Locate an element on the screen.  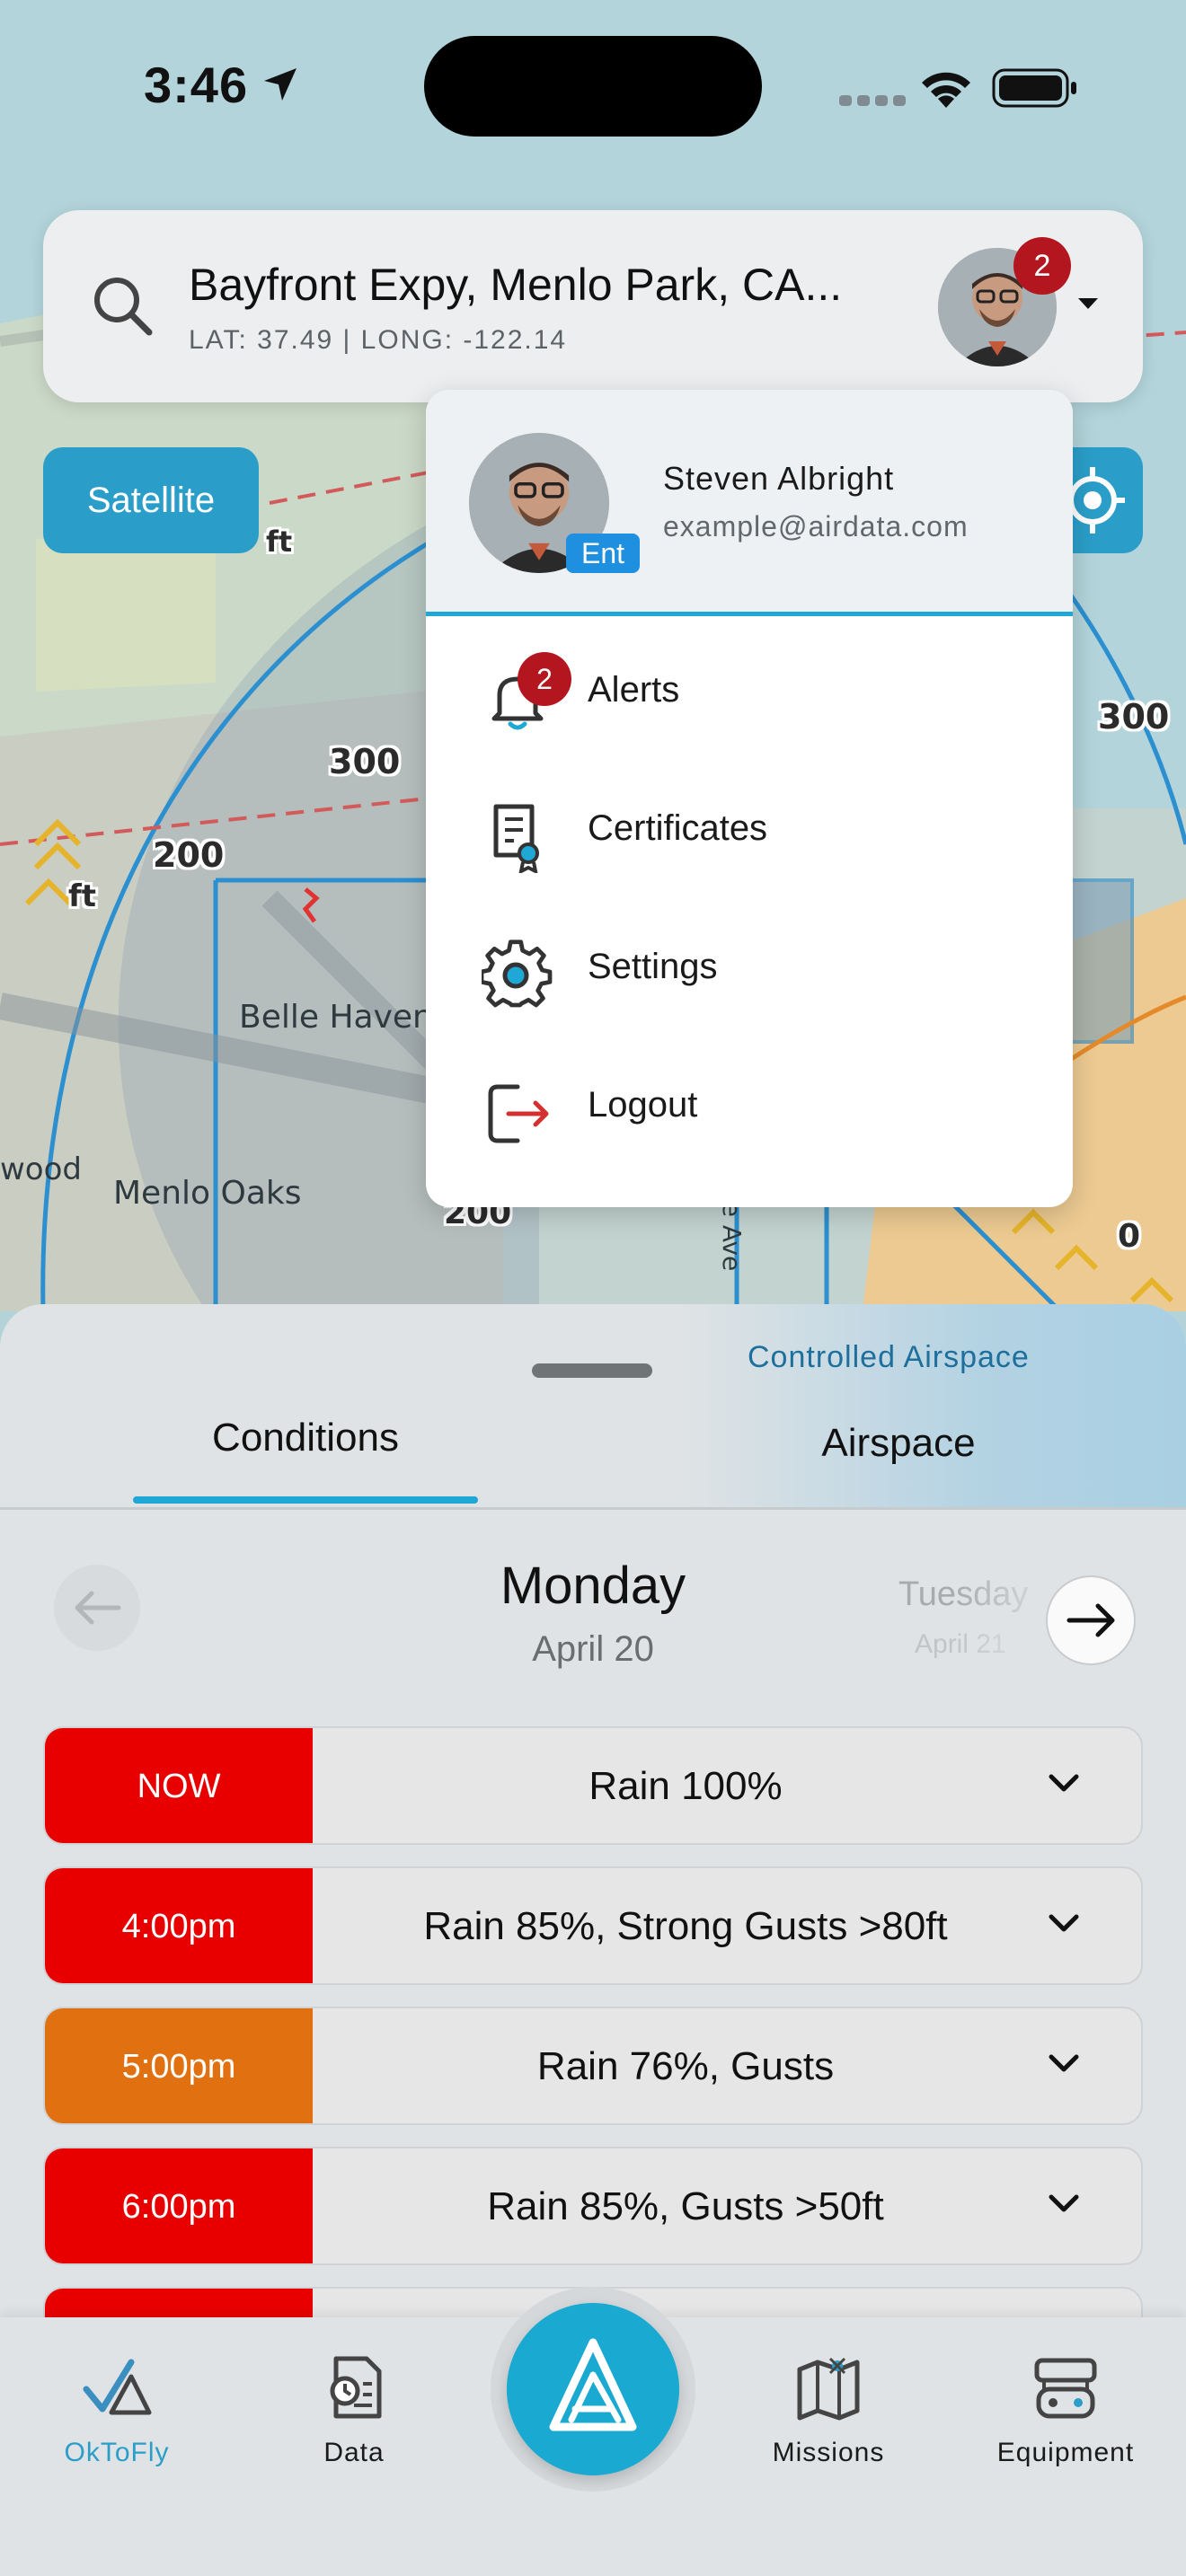
airspace-tab-highlight is located at coordinates (934, 1406).